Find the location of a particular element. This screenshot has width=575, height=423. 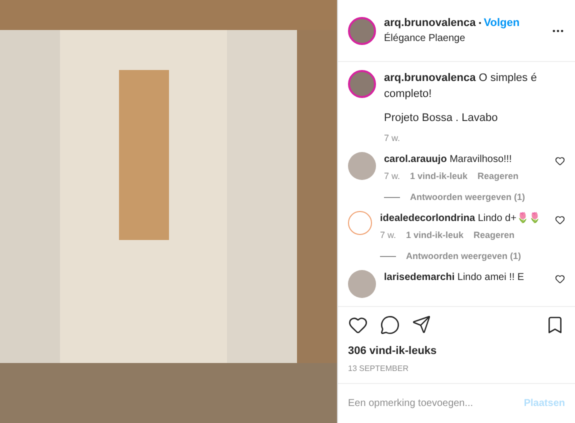

comment-icon is located at coordinates (390, 324).